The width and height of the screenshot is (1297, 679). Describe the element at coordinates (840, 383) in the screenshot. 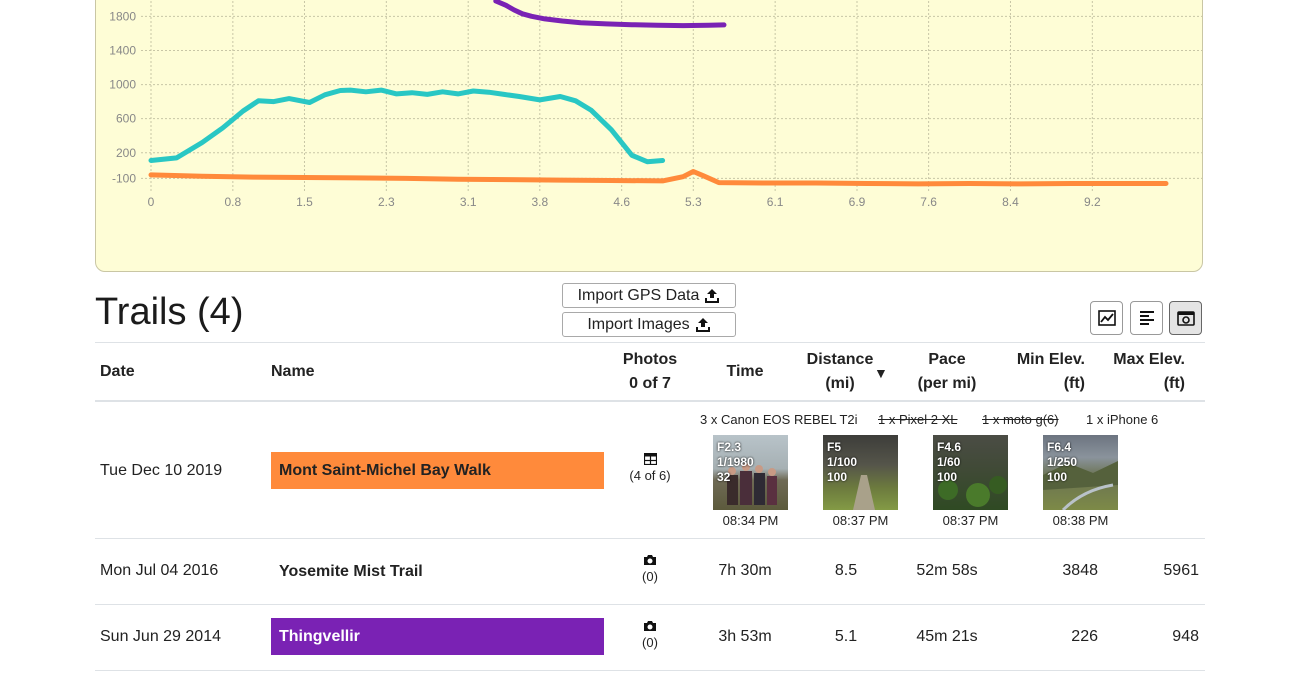

I see `col-distance-unit: (mi)` at that location.